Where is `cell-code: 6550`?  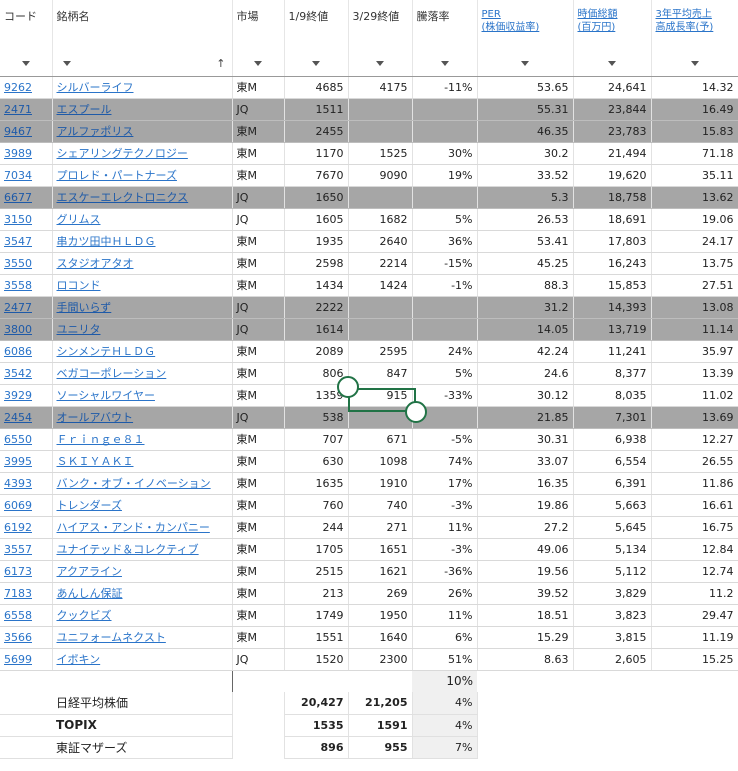
cell-code: 6550 is located at coordinates (26, 439).